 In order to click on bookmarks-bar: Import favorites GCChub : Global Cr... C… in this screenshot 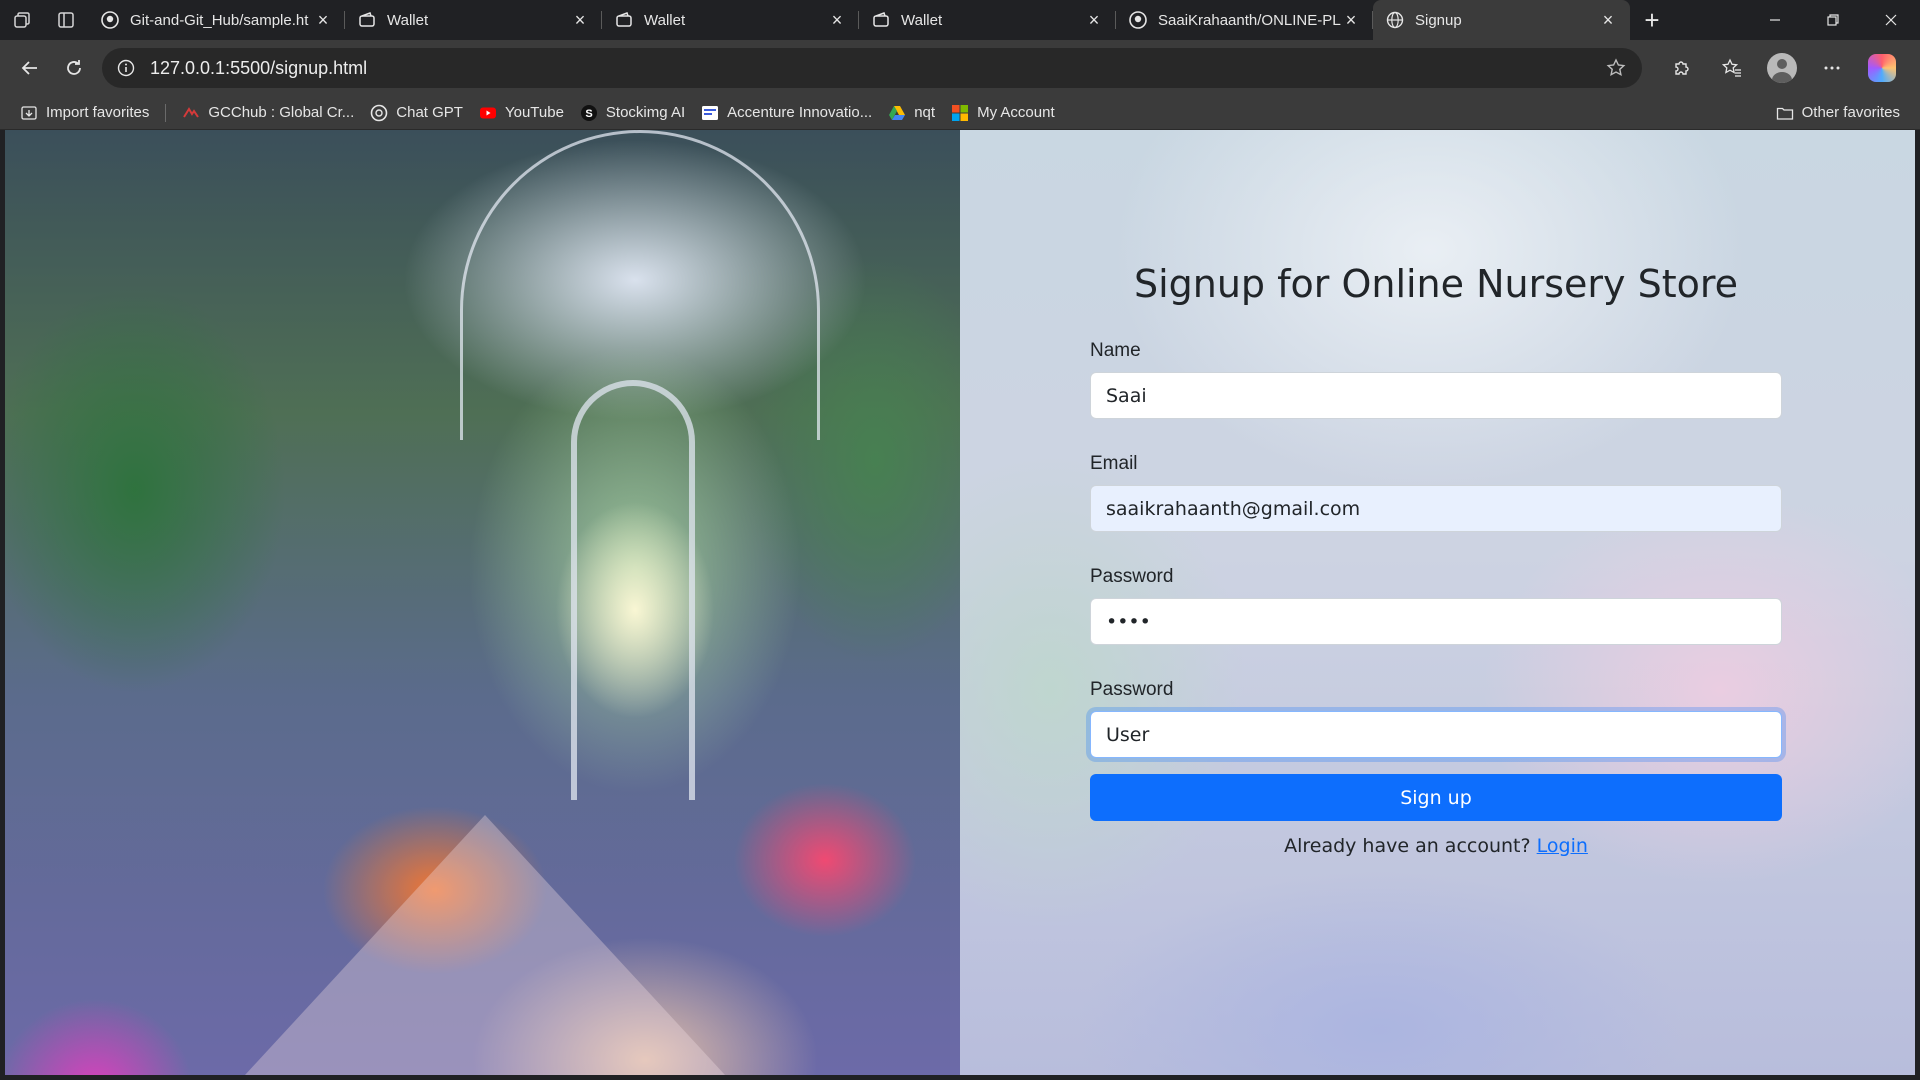, I will do `click(960, 113)`.